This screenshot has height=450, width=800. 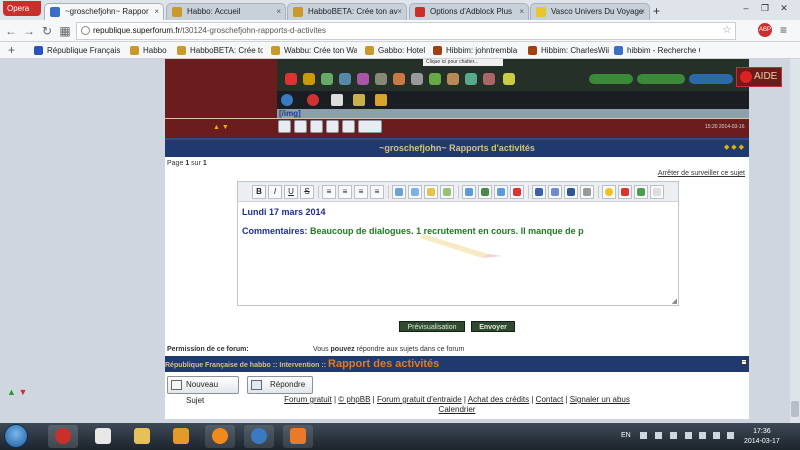 What do you see at coordinates (314, 50) in the screenshot?
I see `bookmark-item: Wabbu: Crée ton Wa` at bounding box center [314, 50].